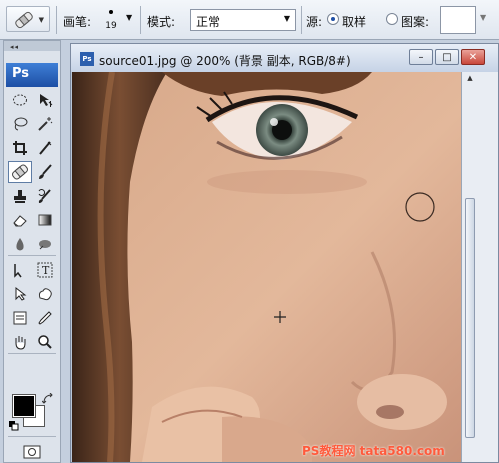 This screenshot has width=499, height=463. Describe the element at coordinates (32, 452) in the screenshot. I see `quick-mask-icon` at that location.